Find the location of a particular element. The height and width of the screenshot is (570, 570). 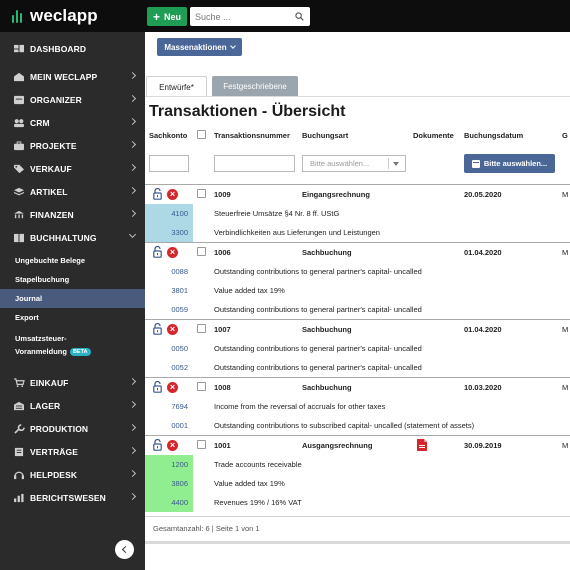

logo-text: weclapp is located at coordinates (64, 15).